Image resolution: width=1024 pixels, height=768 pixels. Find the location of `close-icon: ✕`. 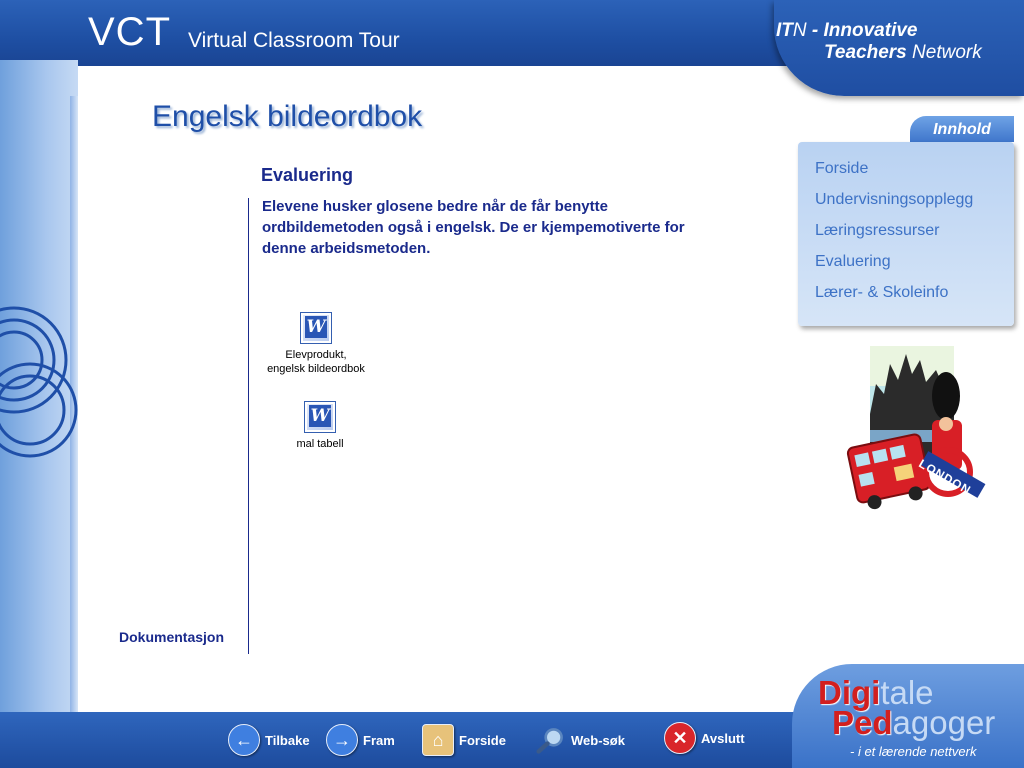

close-icon: ✕ is located at coordinates (680, 738).